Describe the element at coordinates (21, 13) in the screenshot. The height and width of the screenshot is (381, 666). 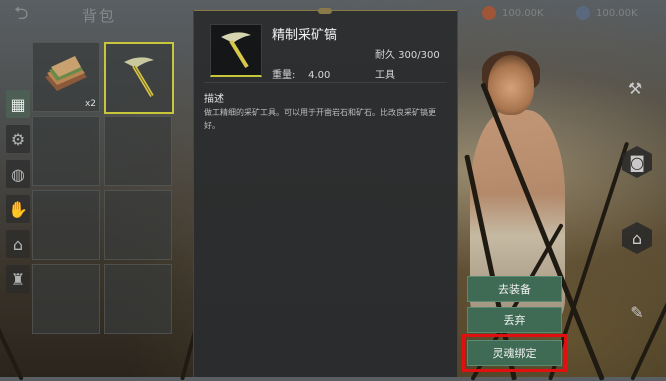
I see `back-arrow-icon: ⮌` at that location.